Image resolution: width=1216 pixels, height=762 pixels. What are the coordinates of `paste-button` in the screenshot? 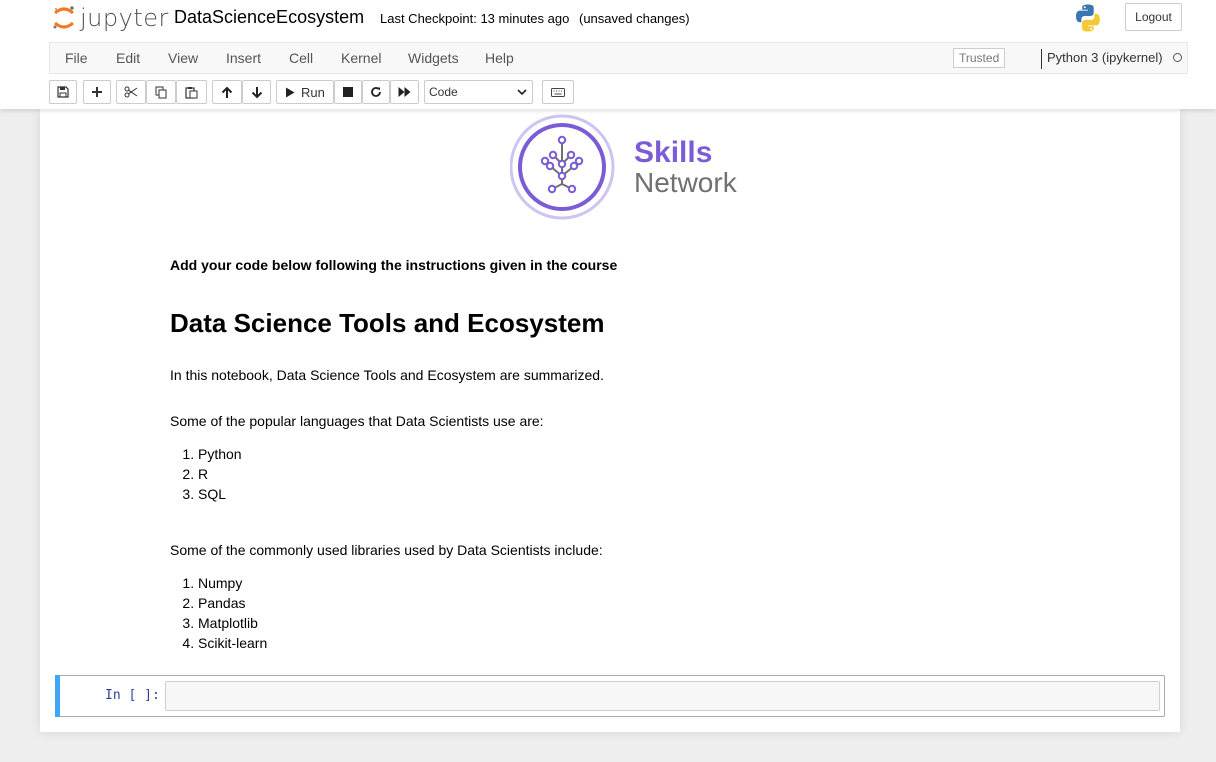 It's located at (191, 92).